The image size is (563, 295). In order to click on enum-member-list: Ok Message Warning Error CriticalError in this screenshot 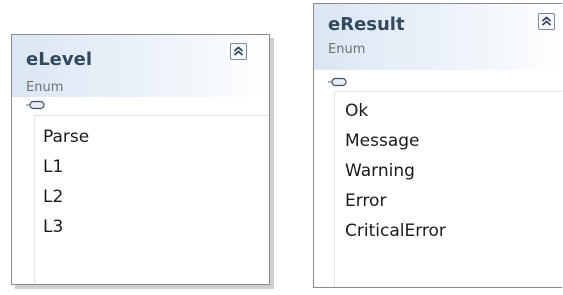, I will do `click(395, 171)`.